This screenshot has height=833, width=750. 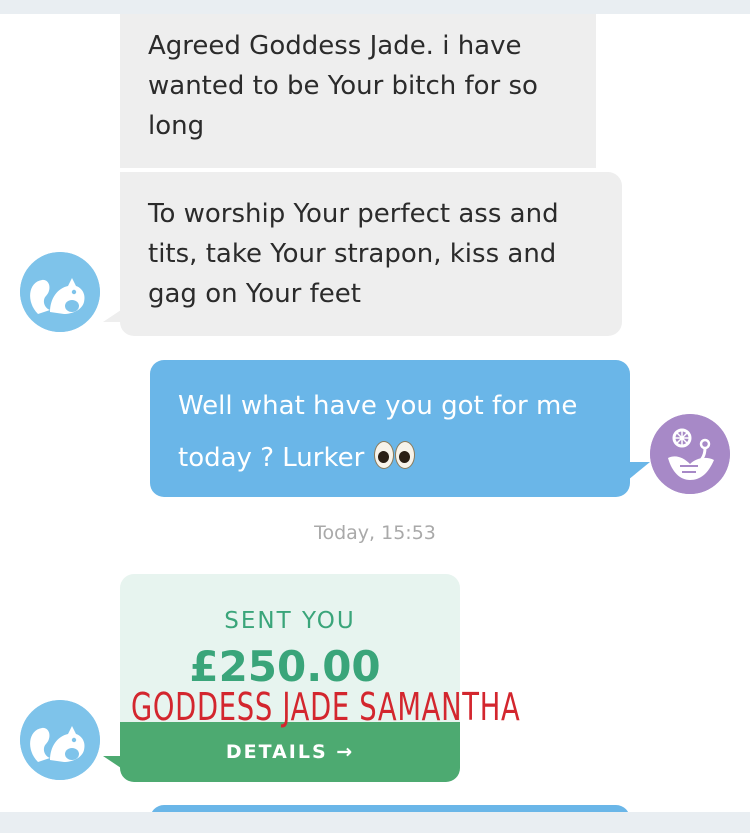 What do you see at coordinates (375, 533) in the screenshot?
I see `message-timestamp: Today, 15:53` at bounding box center [375, 533].